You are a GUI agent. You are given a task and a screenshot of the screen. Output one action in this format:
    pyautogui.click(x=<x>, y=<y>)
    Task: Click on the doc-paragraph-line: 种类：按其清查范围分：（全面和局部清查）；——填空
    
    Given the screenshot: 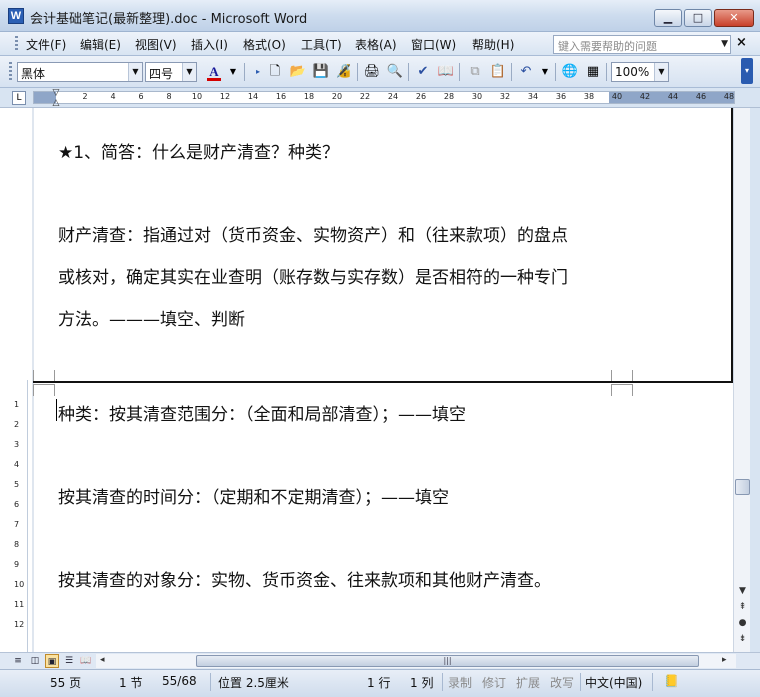 What is the action you would take?
    pyautogui.click(x=262, y=415)
    